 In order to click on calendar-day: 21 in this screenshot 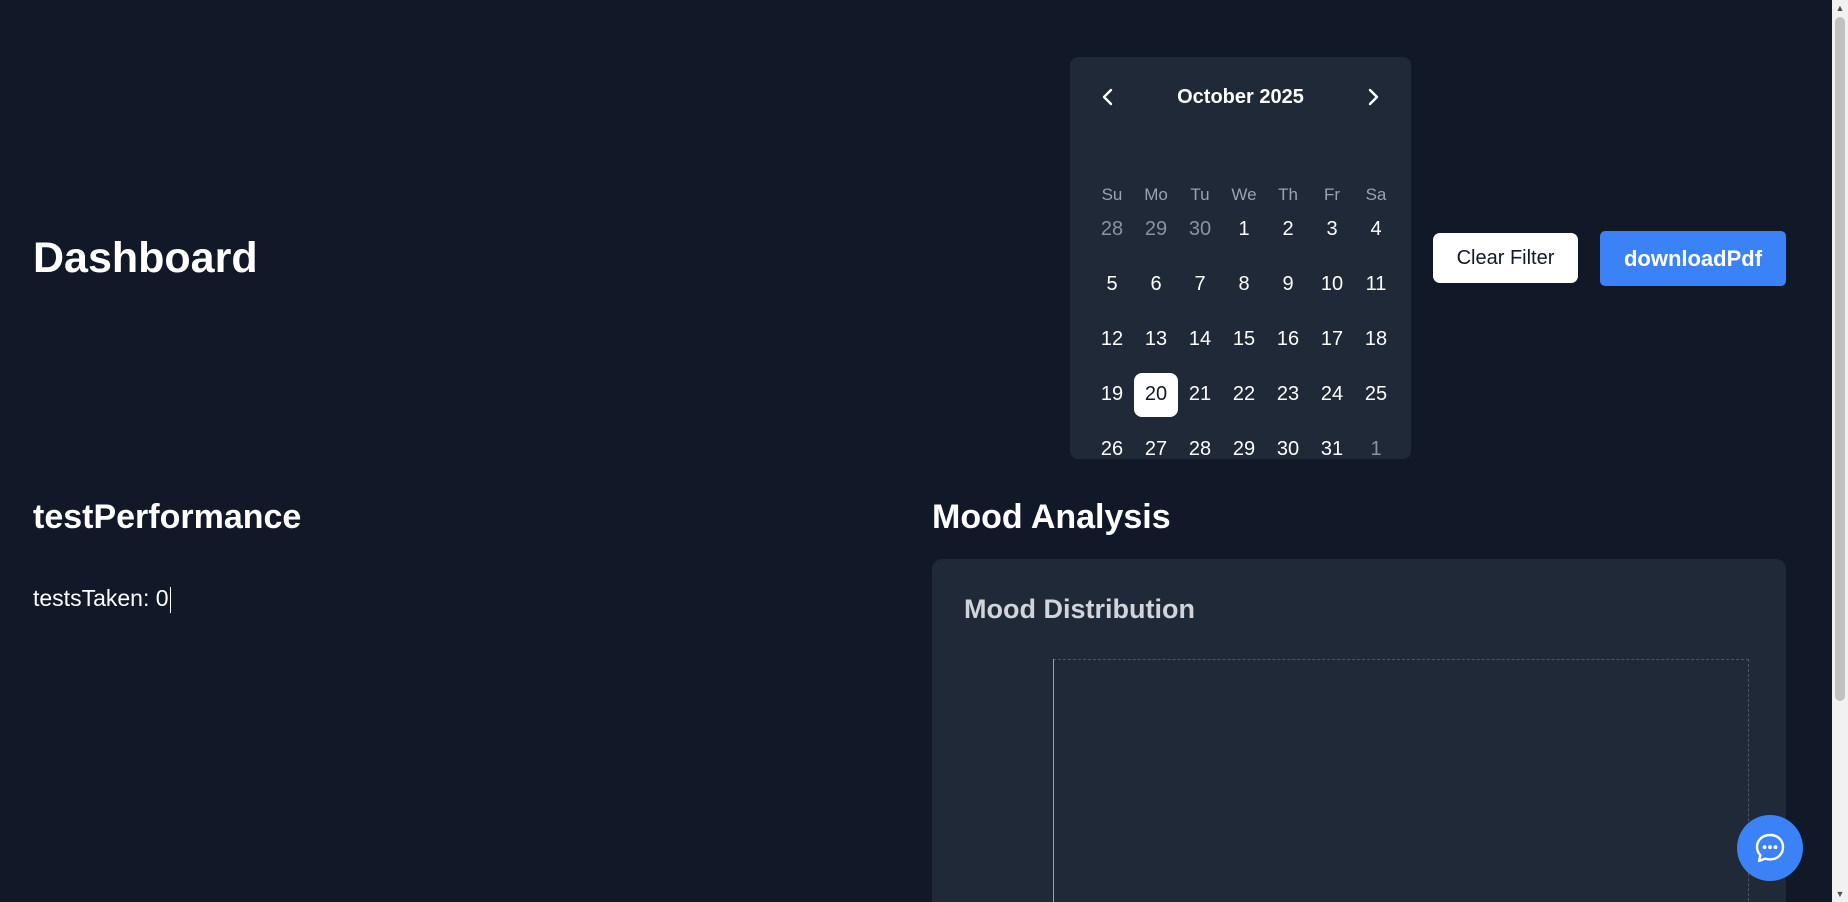, I will do `click(1200, 394)`.